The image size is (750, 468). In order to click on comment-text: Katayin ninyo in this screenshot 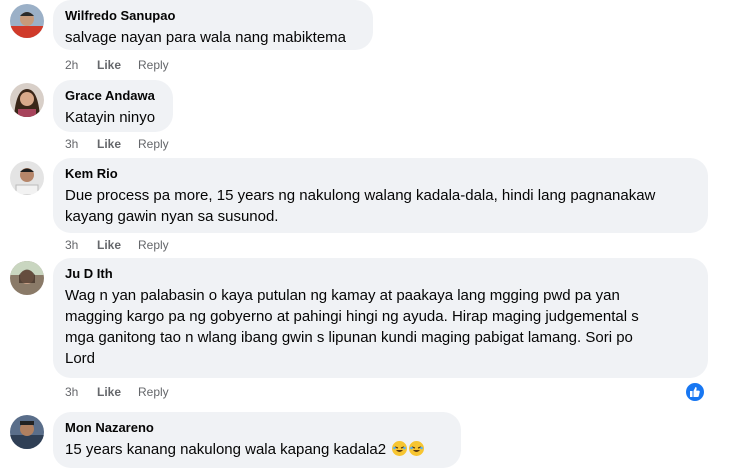, I will do `click(110, 117)`.